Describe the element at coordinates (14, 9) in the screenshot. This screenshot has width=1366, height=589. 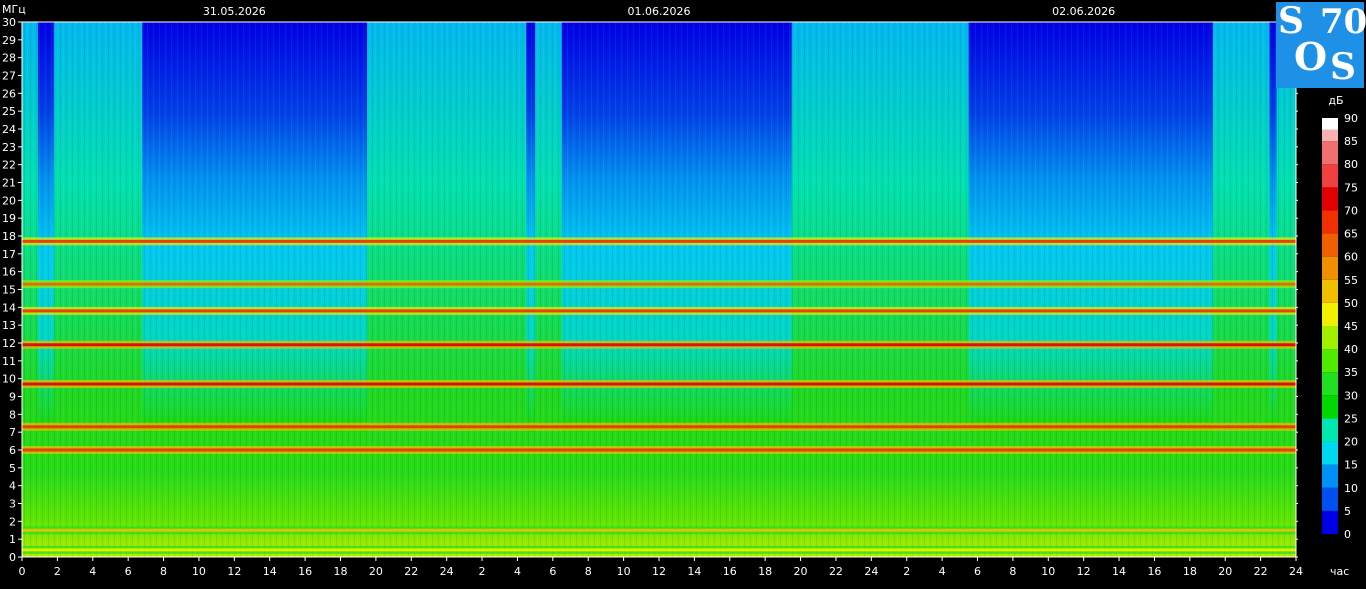
I see `y-axis-label: МГц` at that location.